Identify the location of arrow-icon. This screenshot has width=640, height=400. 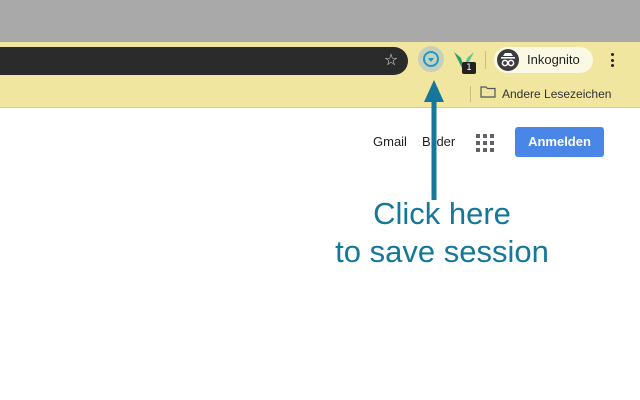
(434, 140).